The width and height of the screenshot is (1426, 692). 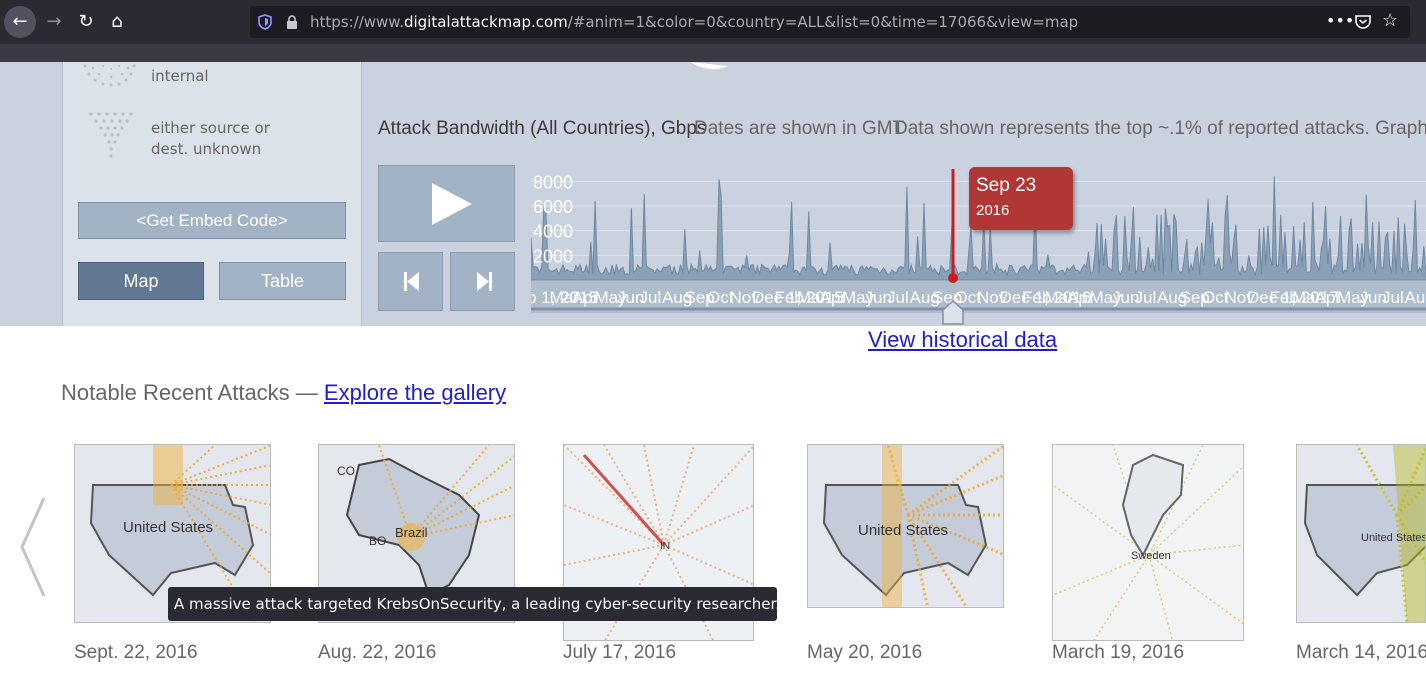 I want to click on selected-date-callout: Sep 23 2016, so click(x=1021, y=198).